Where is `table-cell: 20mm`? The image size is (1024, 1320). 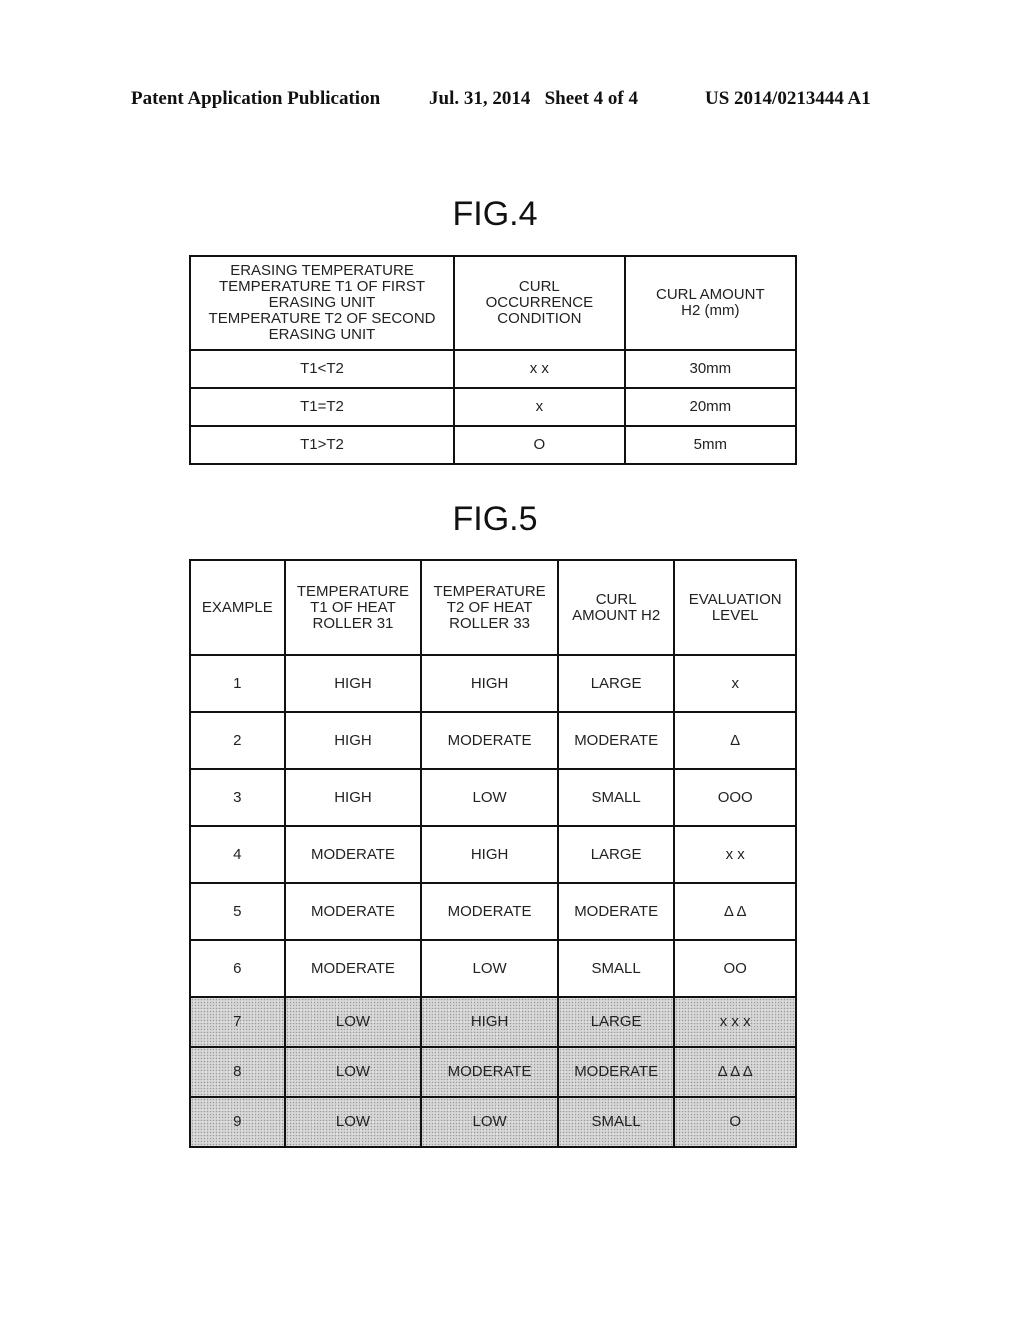 table-cell: 20mm is located at coordinates (710, 407).